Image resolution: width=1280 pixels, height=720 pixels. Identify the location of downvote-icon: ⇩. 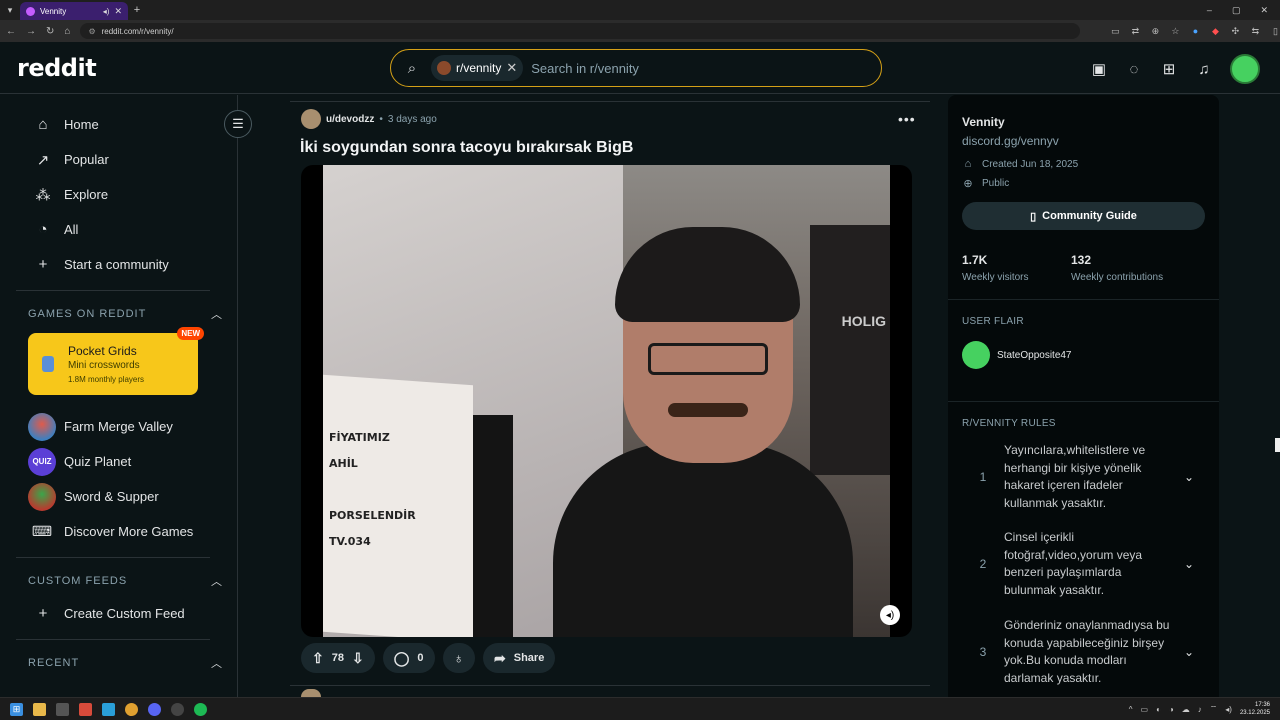
(358, 658).